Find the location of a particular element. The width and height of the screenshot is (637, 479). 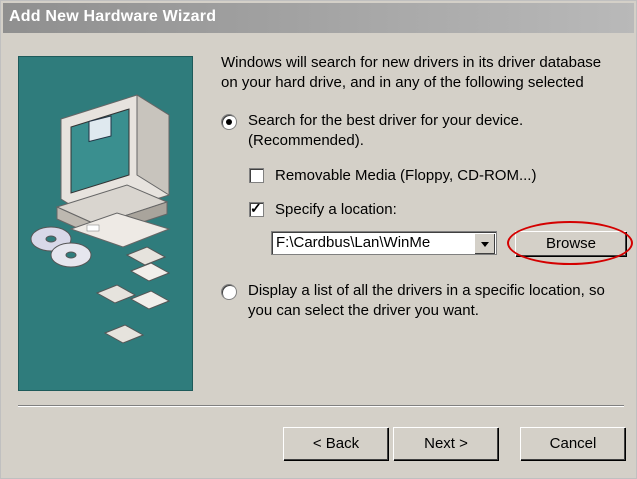

checkbox-unchecked is located at coordinates (256, 175).